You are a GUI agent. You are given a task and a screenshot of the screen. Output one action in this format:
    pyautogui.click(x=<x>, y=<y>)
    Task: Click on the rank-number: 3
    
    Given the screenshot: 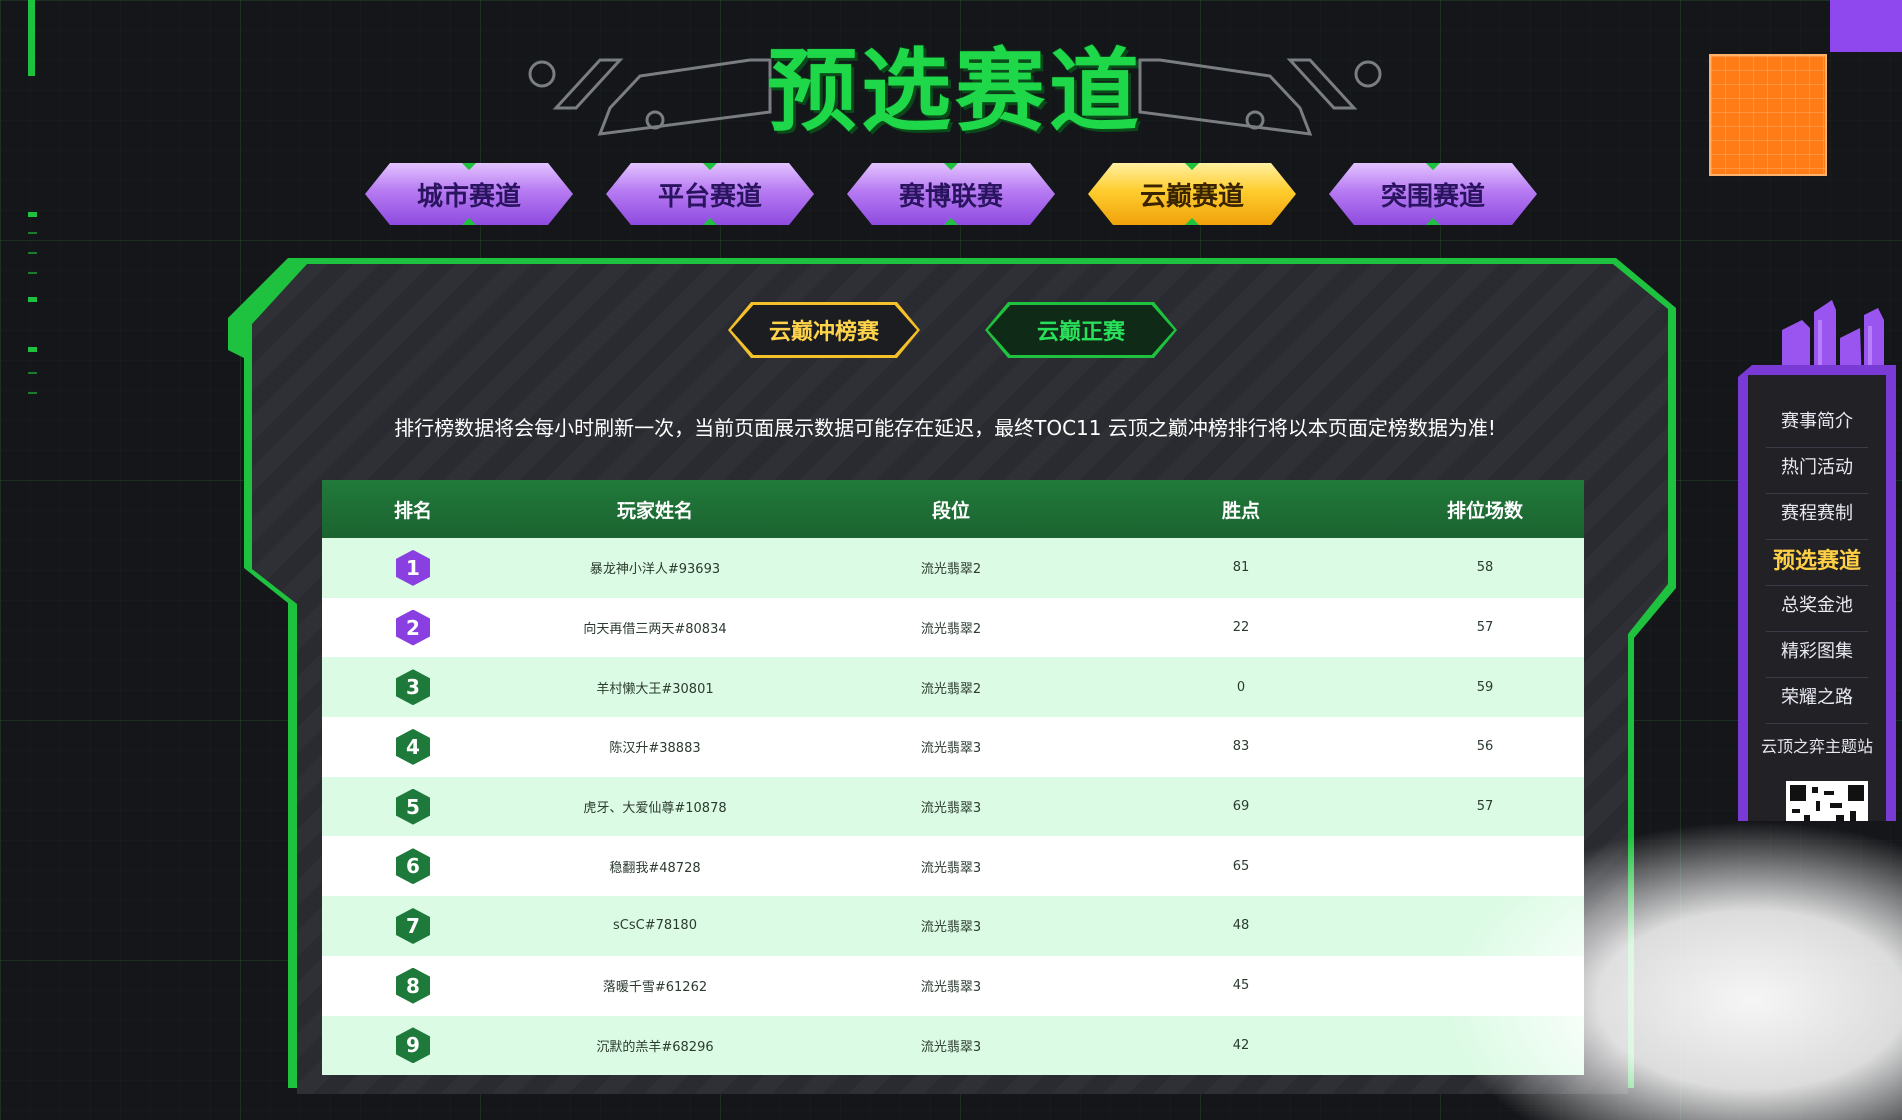 What is the action you would take?
    pyautogui.click(x=413, y=687)
    